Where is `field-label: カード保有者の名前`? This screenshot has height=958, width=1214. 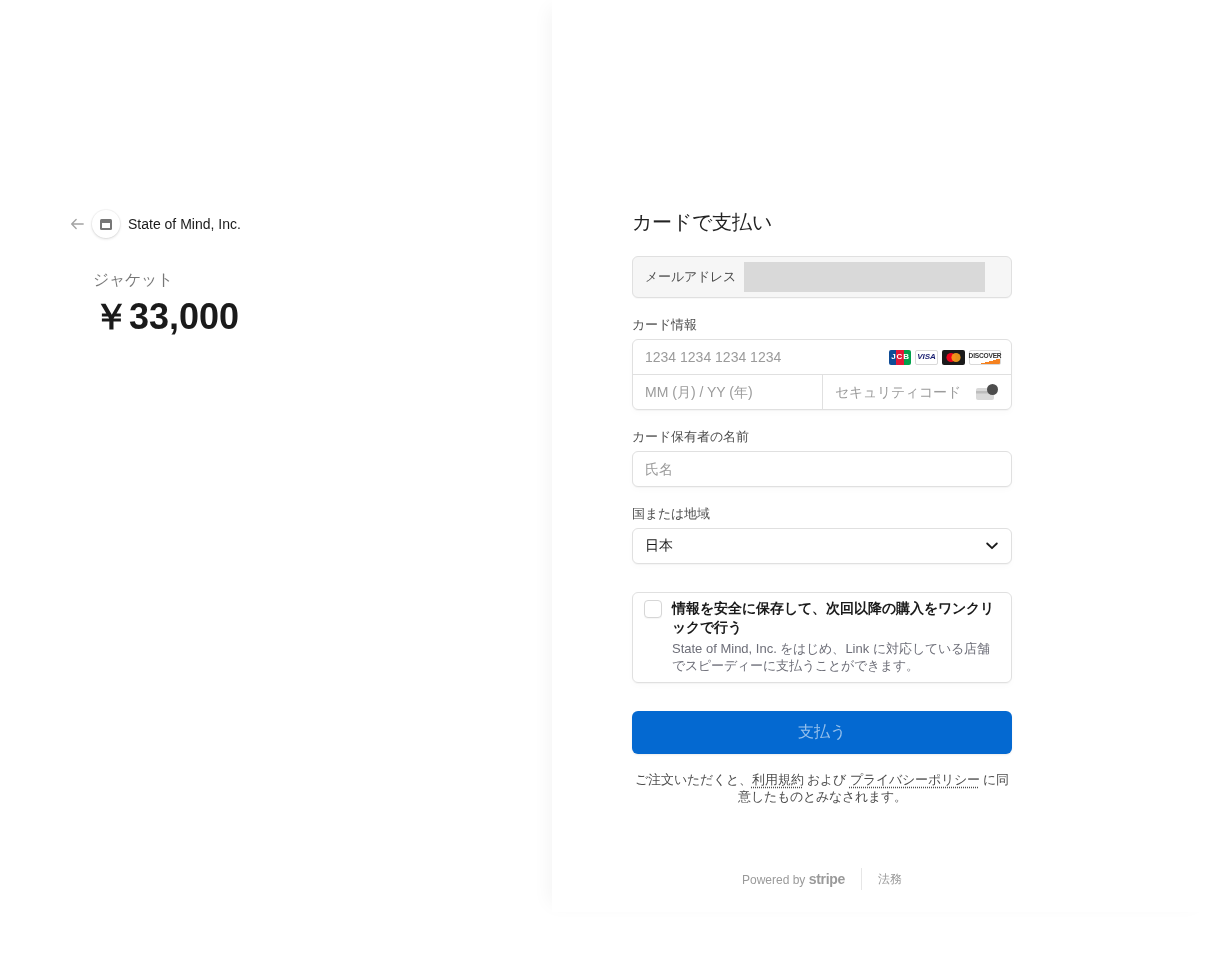
field-label: カード保有者の名前 is located at coordinates (690, 437).